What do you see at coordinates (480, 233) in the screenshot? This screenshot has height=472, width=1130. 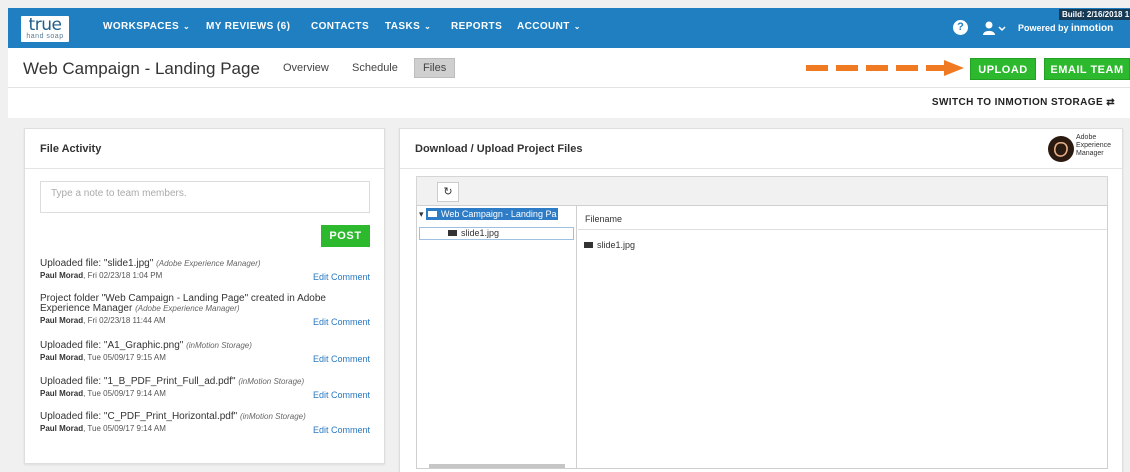 I see `tree-child-label: slide1.jpg` at bounding box center [480, 233].